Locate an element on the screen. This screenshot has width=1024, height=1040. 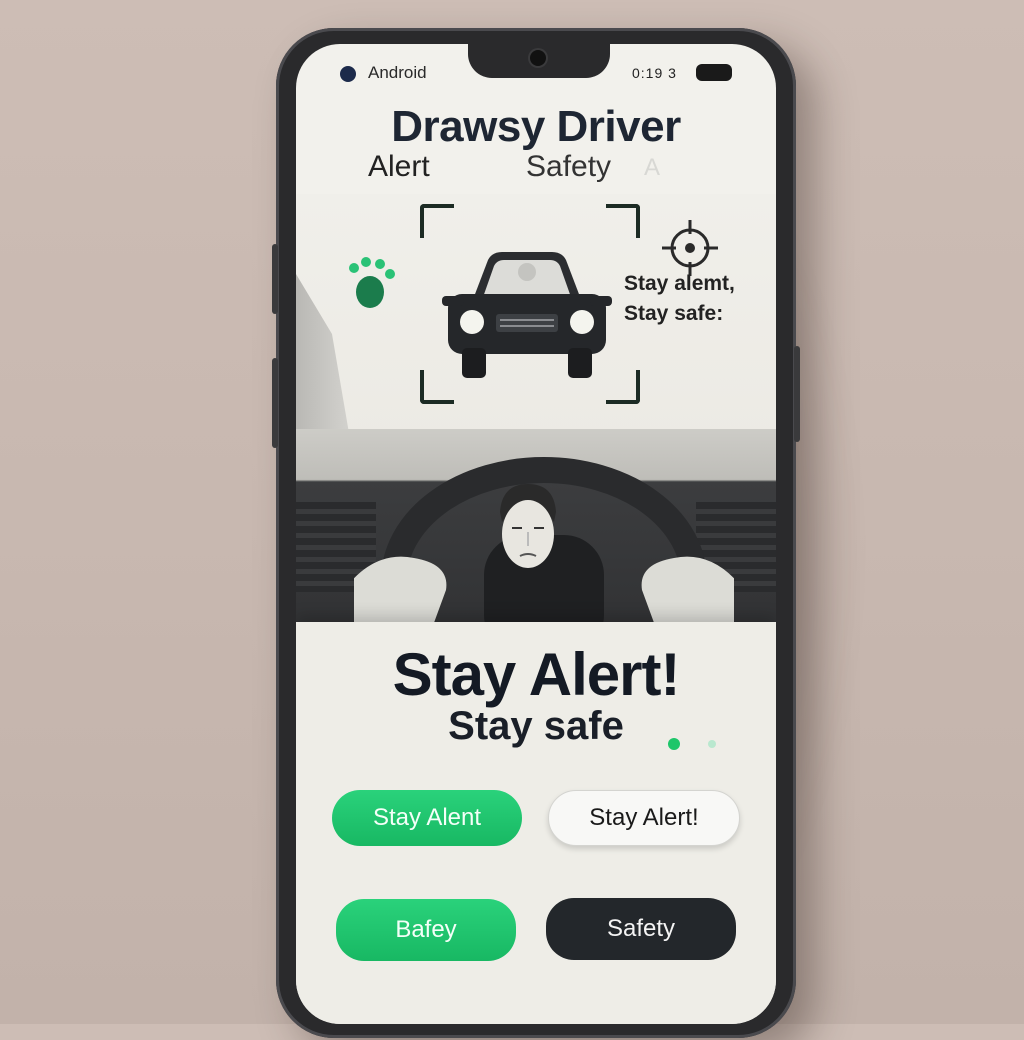
focus-bracket-top-left is located at coordinates (437, 221).